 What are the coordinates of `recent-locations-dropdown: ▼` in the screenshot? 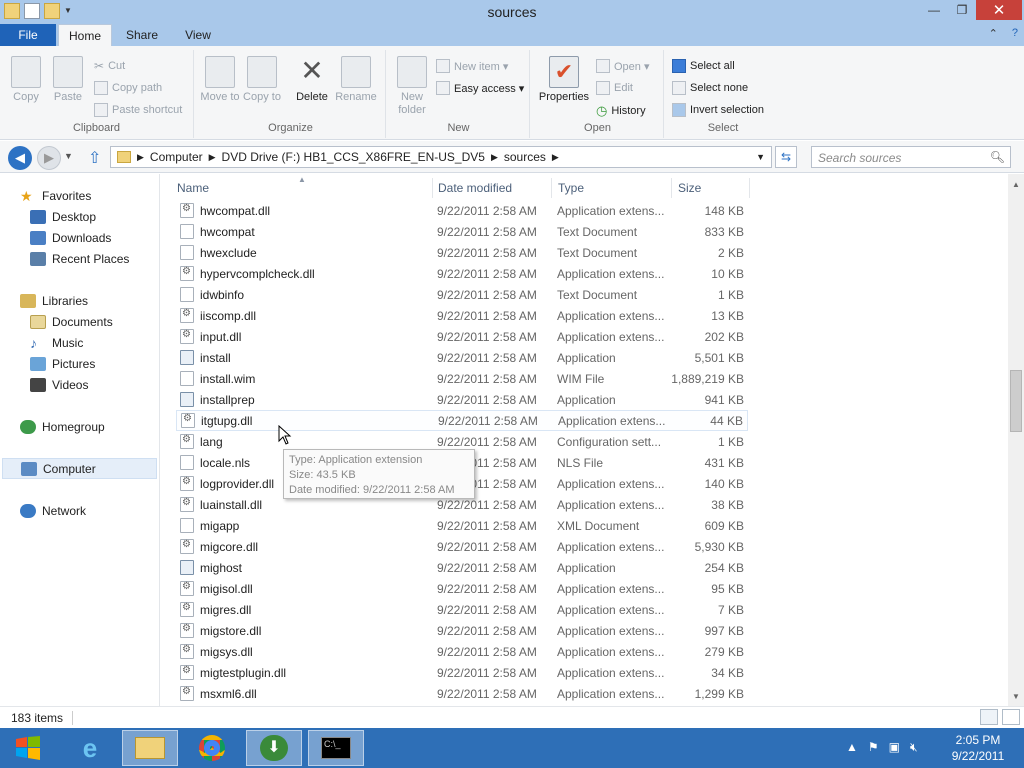 It's located at (68, 156).